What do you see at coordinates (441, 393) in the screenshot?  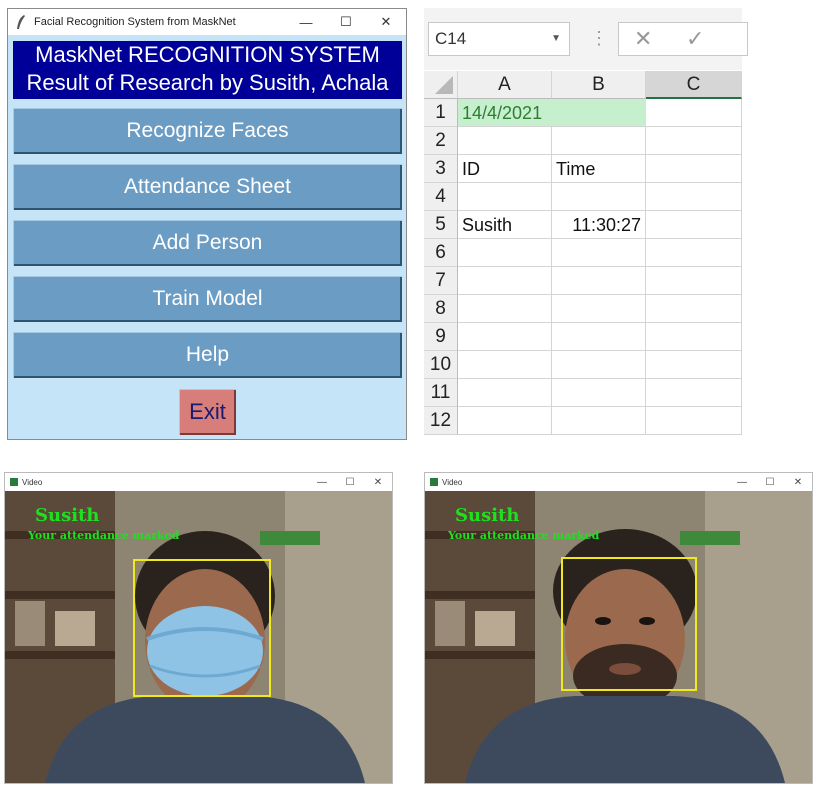 I see `row-header-11: 11` at bounding box center [441, 393].